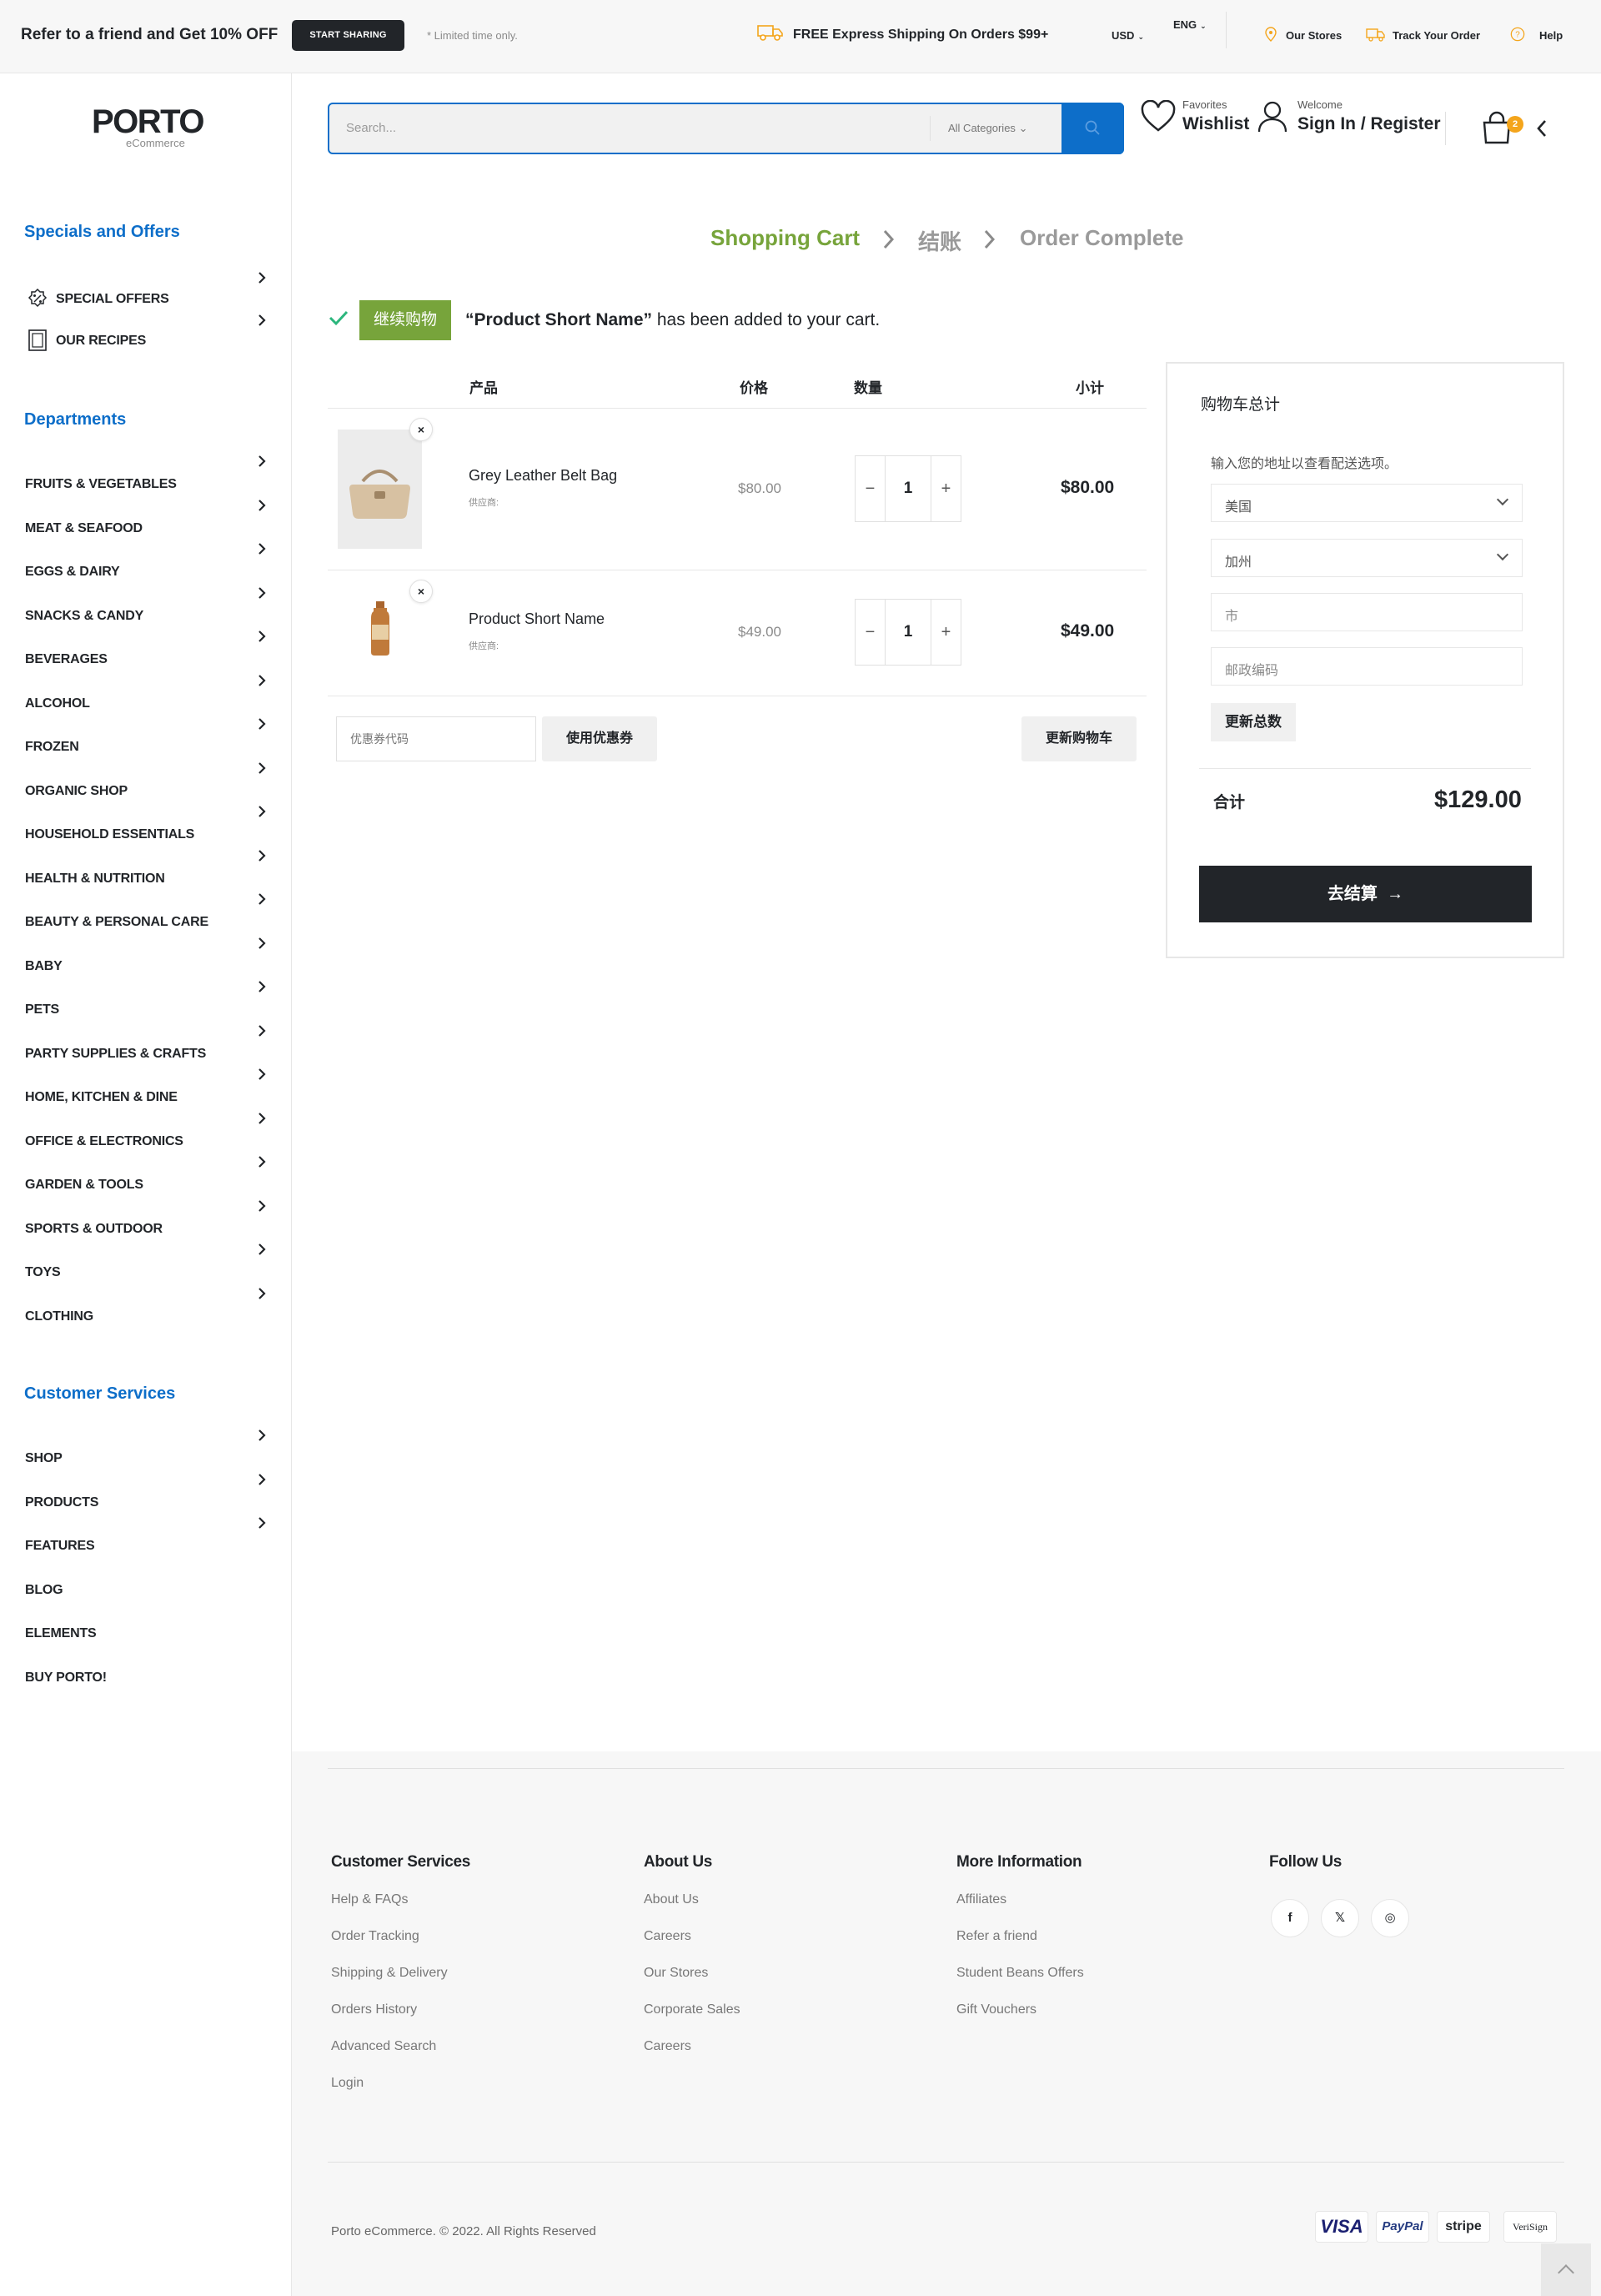  I want to click on footer-link: Refer a friend, so click(997, 1936).